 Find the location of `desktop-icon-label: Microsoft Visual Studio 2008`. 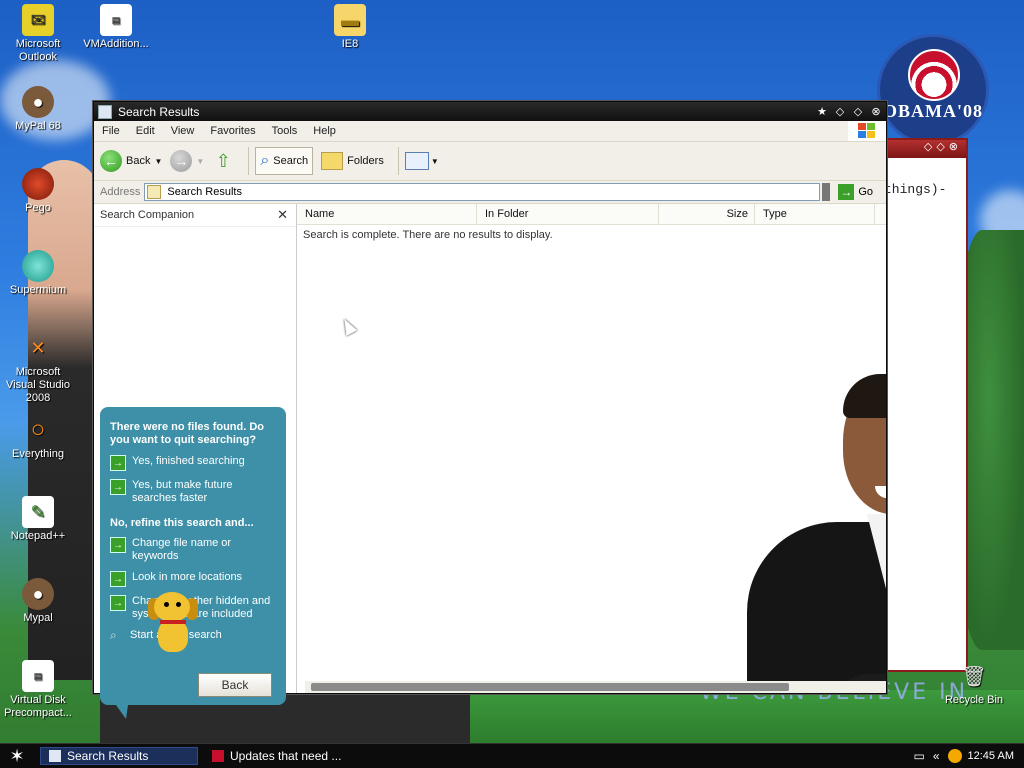

desktop-icon-label: Microsoft Visual Studio 2008 is located at coordinates (37, 385).